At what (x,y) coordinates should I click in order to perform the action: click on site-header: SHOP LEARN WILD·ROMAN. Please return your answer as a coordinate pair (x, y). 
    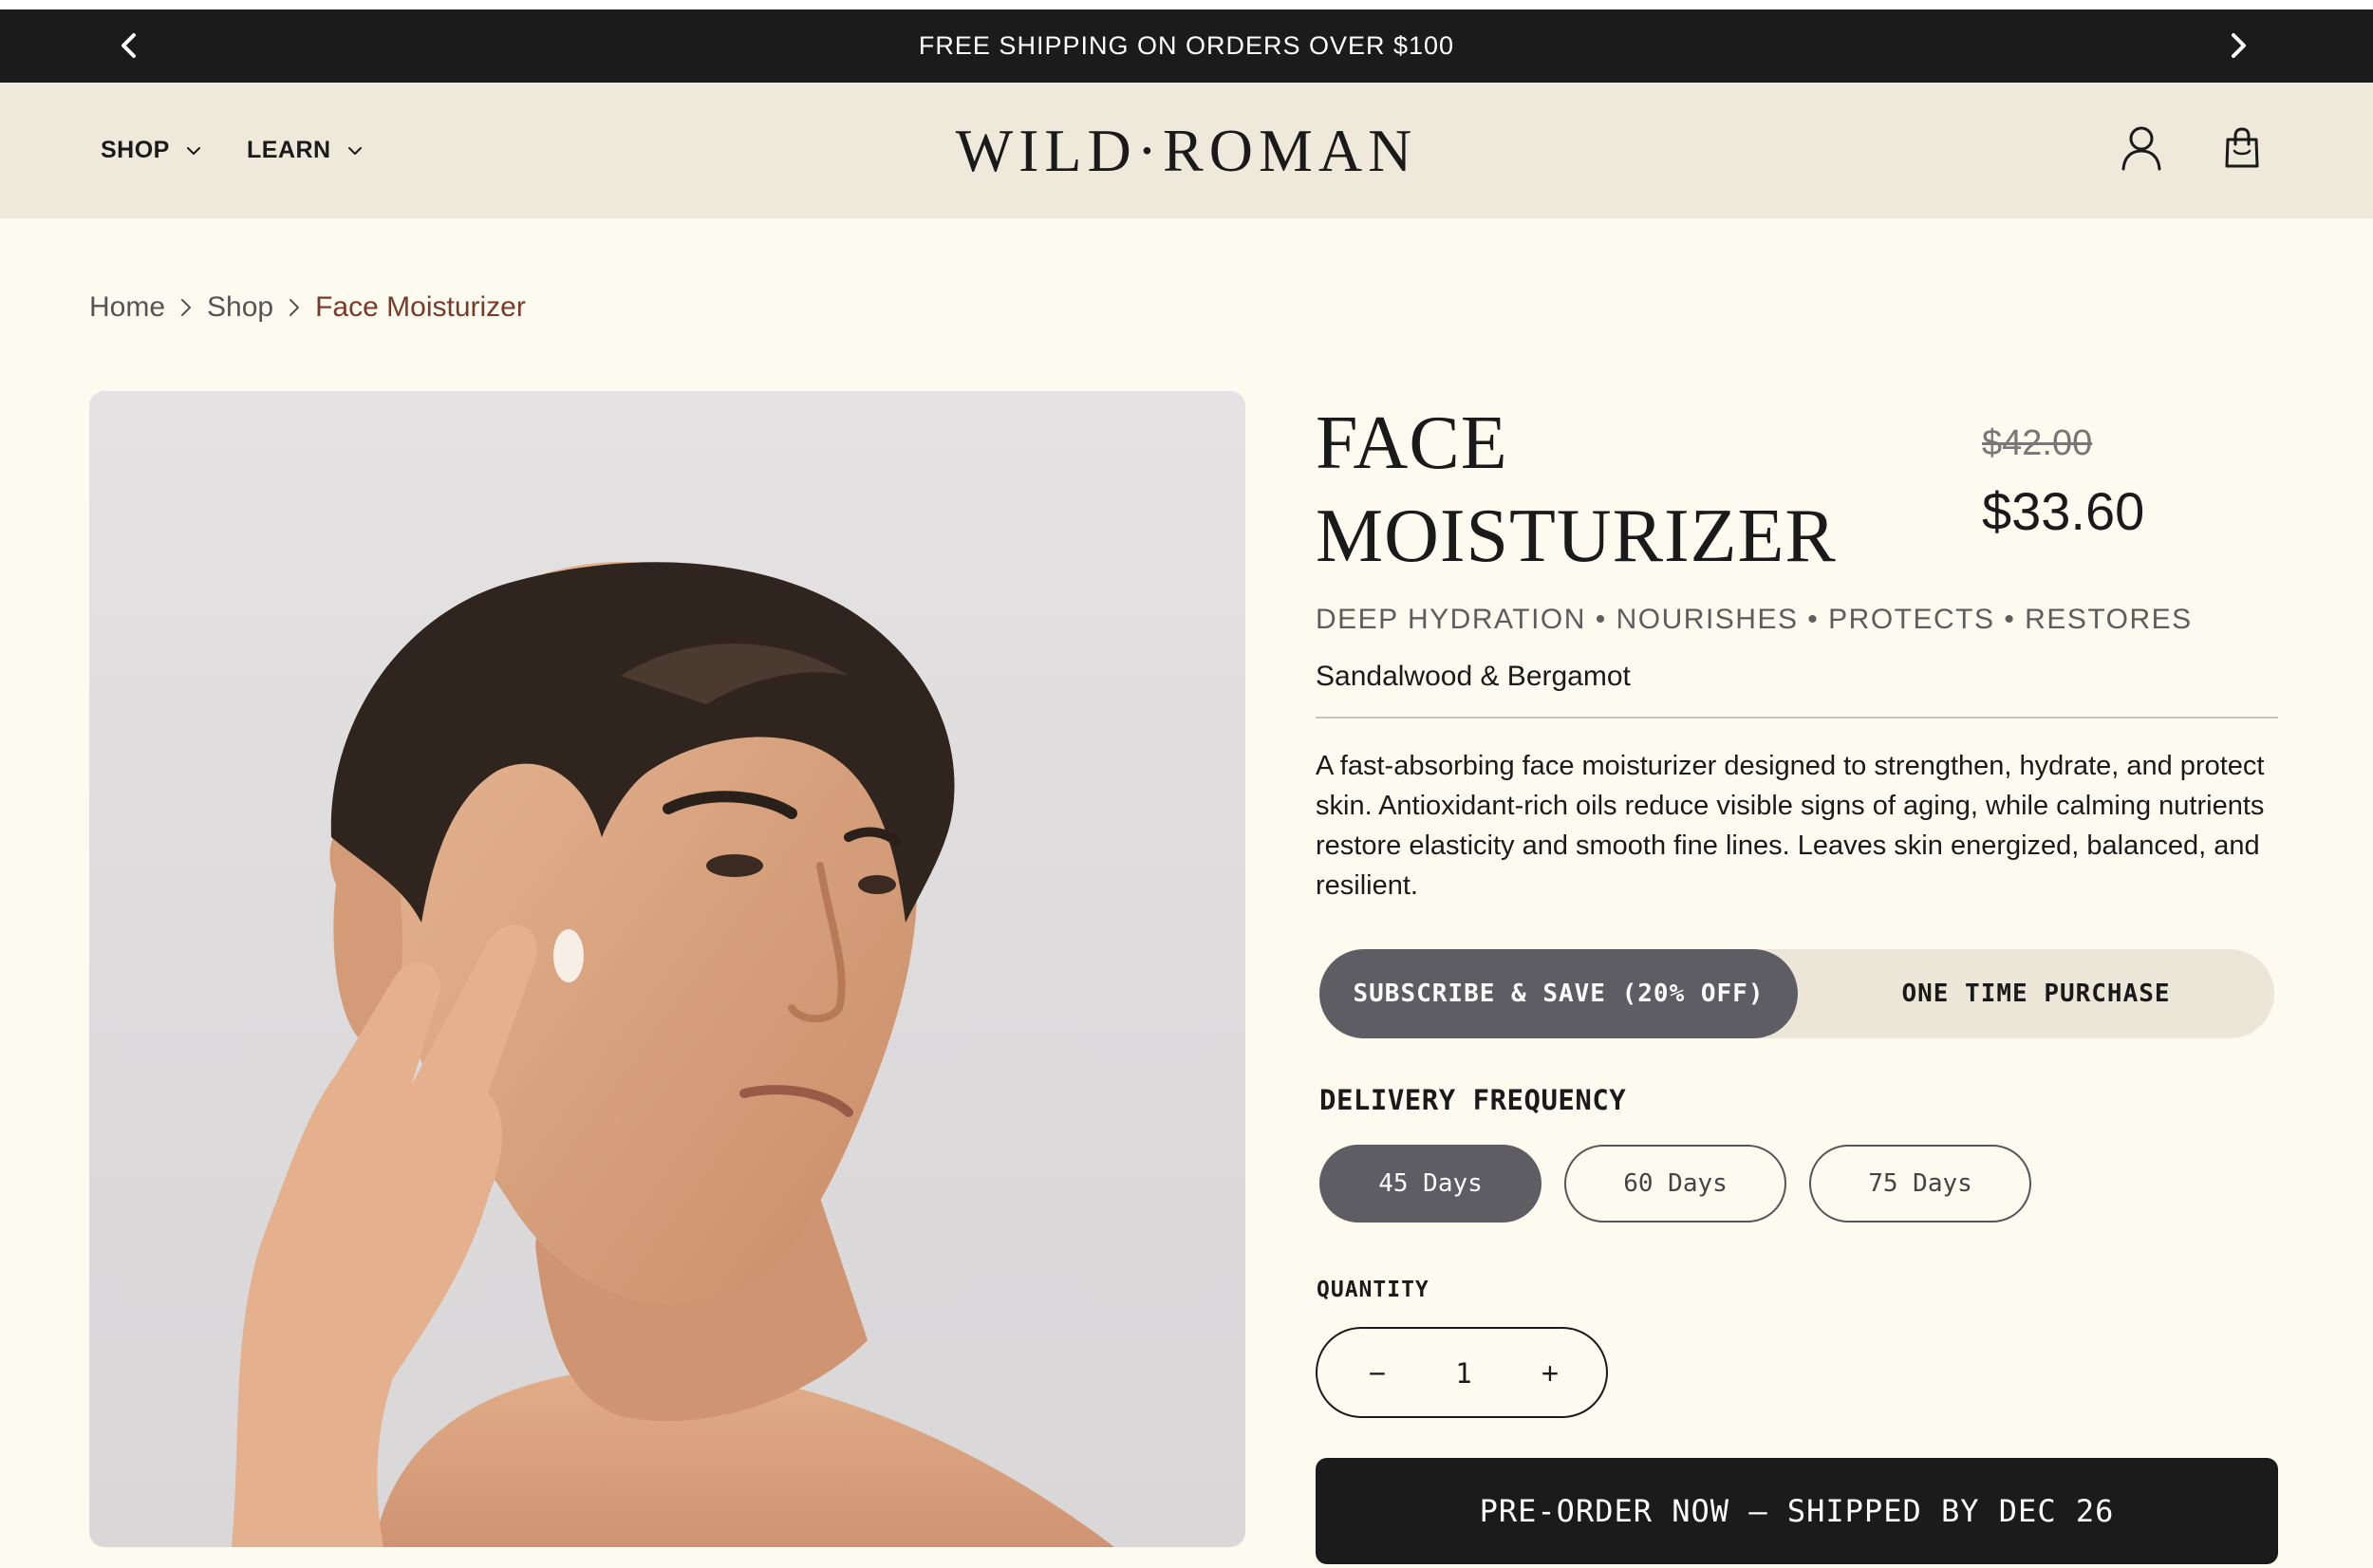
    Looking at the image, I should click on (1186, 150).